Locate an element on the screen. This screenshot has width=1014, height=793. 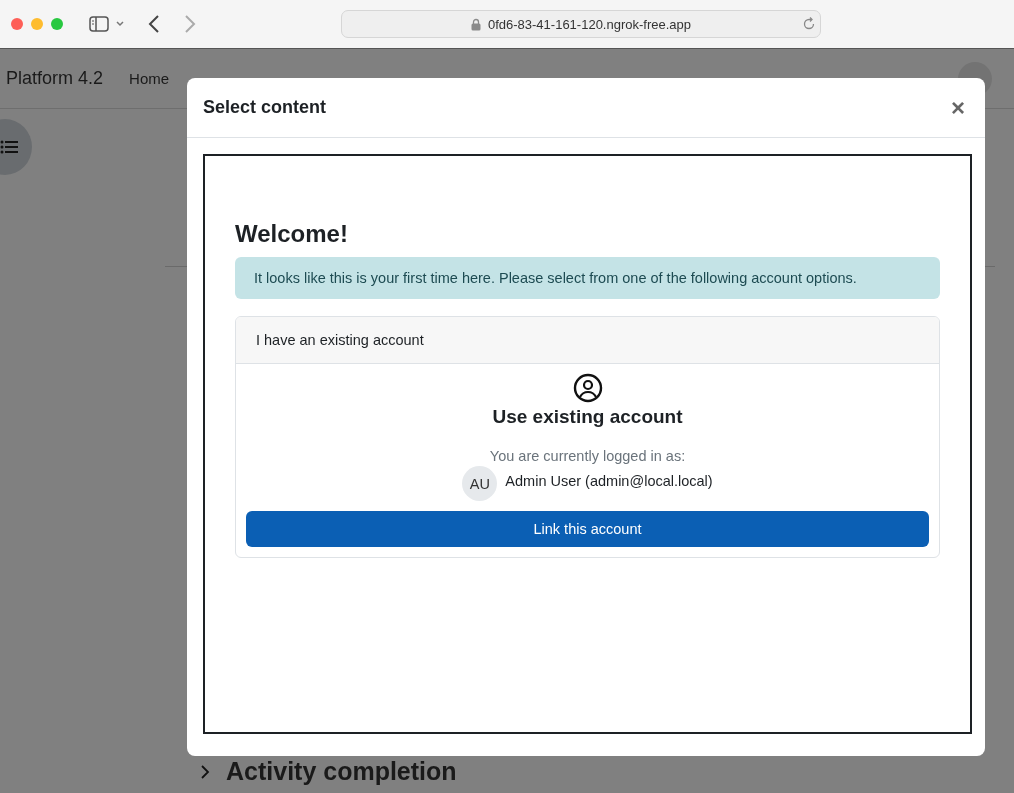
site-name: Platform 4.2 is located at coordinates (55, 78).